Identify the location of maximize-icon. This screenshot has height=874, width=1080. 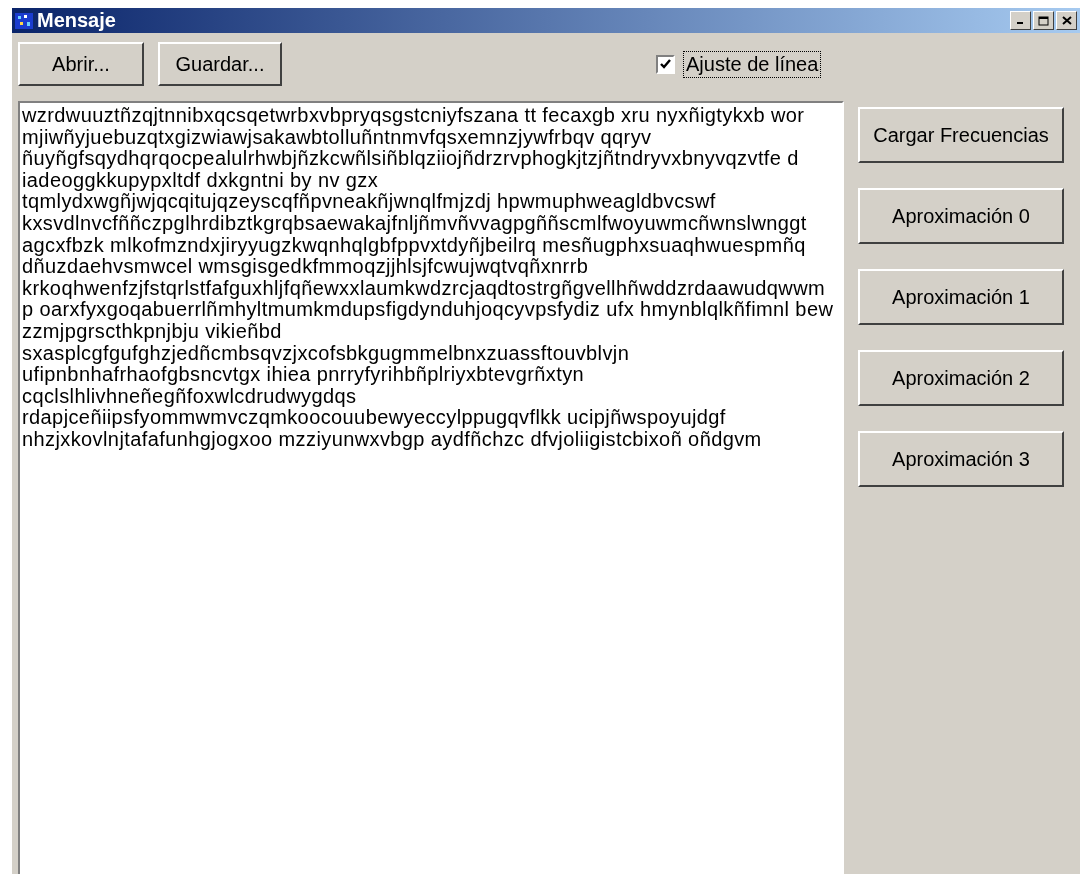
(1043, 20).